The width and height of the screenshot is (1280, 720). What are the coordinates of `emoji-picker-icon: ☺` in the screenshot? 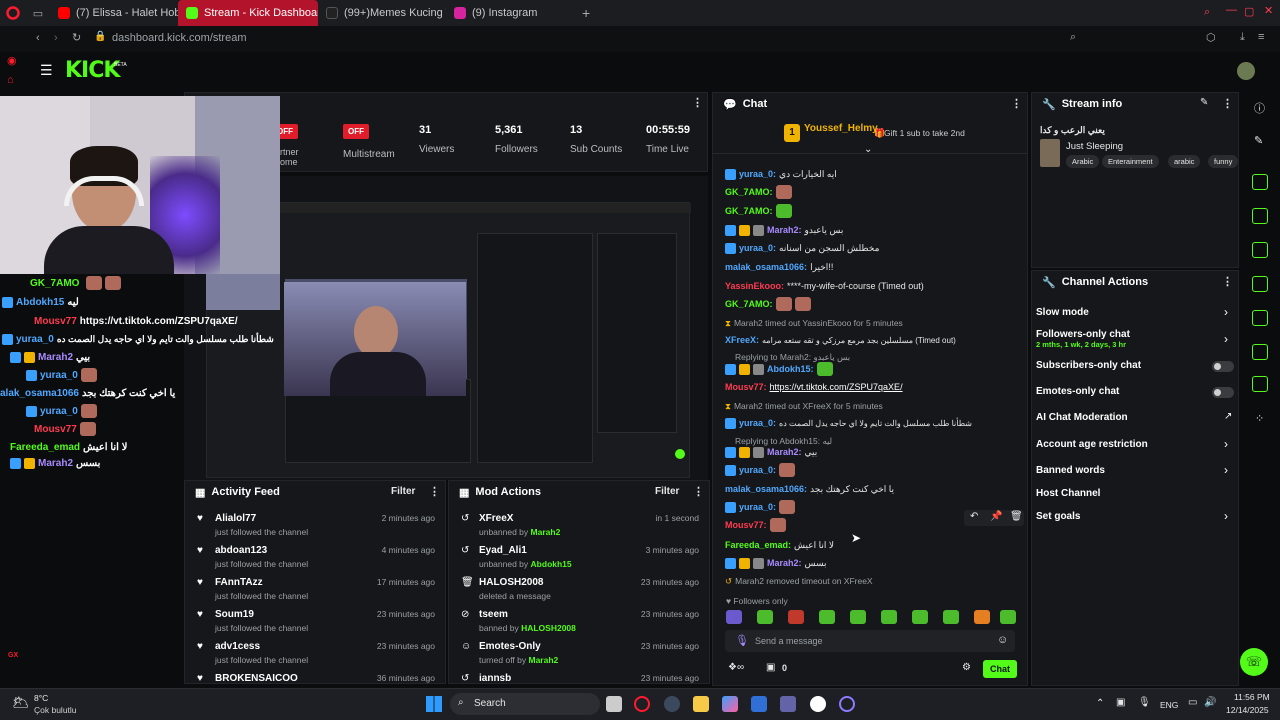 It's located at (1002, 640).